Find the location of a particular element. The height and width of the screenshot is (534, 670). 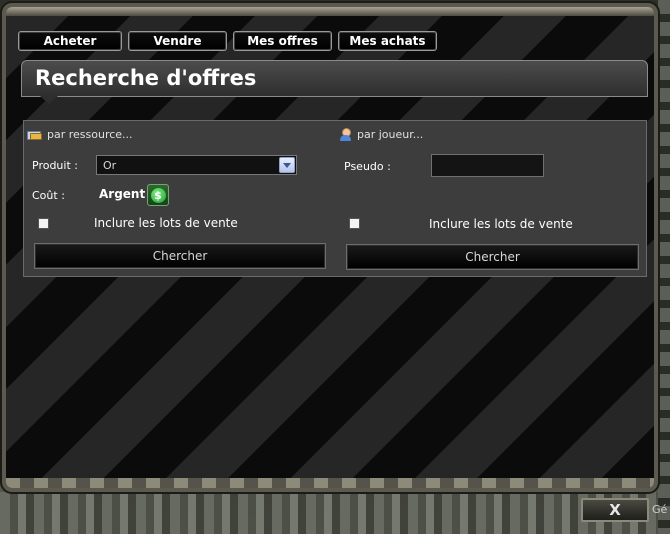

close-button: X is located at coordinates (615, 510).